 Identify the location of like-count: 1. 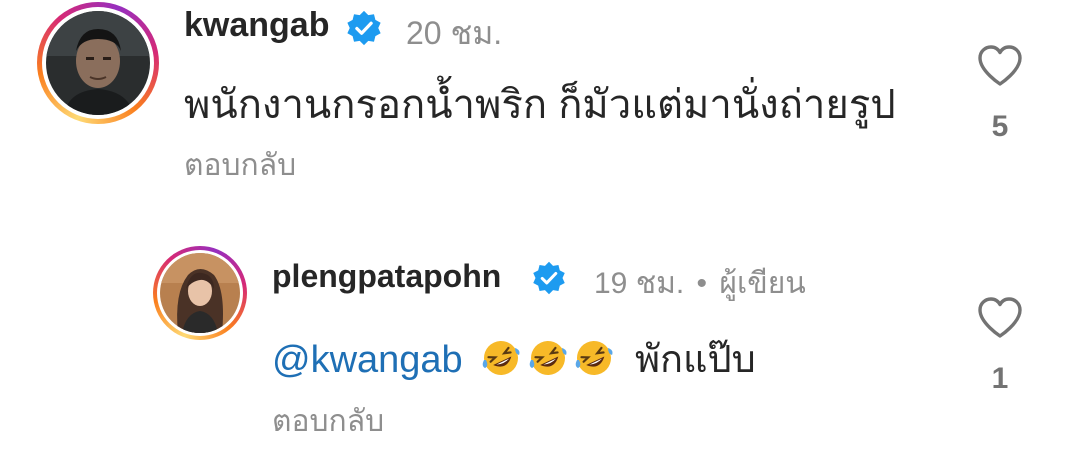
(1000, 378).